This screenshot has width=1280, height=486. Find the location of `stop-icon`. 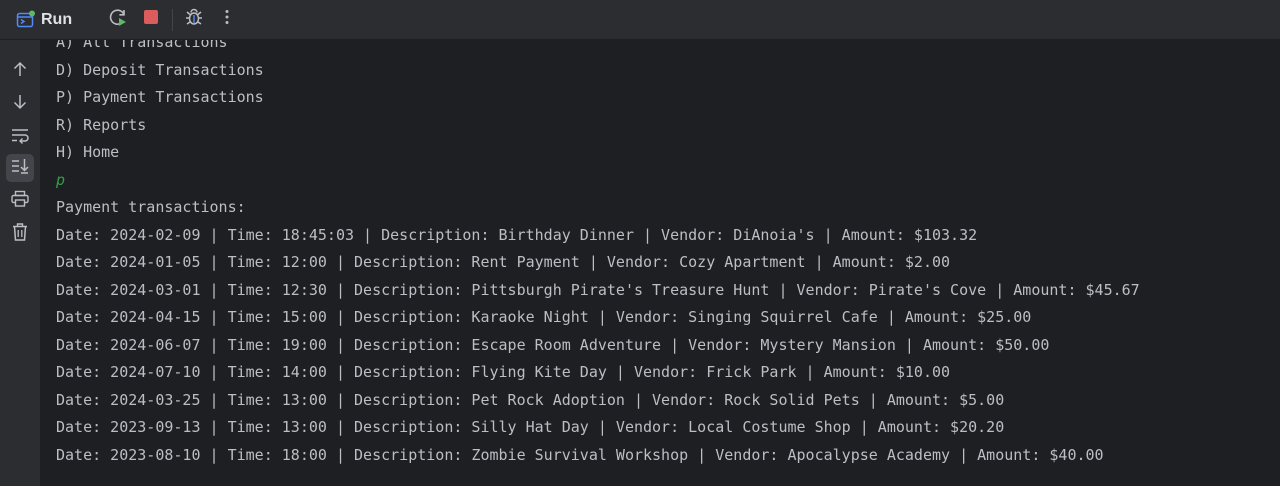

stop-icon is located at coordinates (151, 19).